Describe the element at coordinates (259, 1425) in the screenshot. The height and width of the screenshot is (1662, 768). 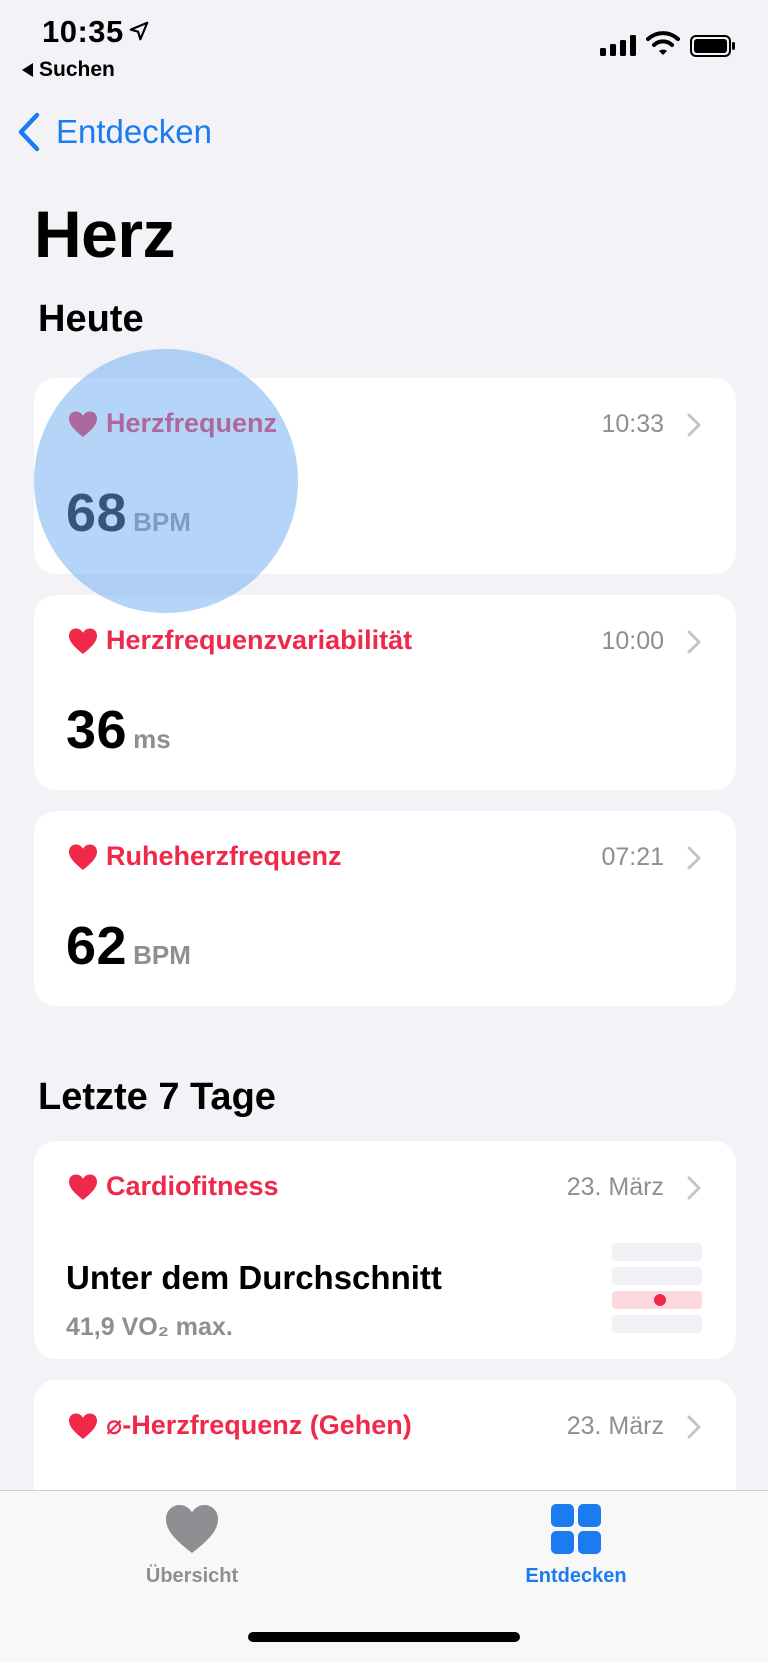
I see `card-label: ⌀-Herzfrequenz (Gehen)` at that location.